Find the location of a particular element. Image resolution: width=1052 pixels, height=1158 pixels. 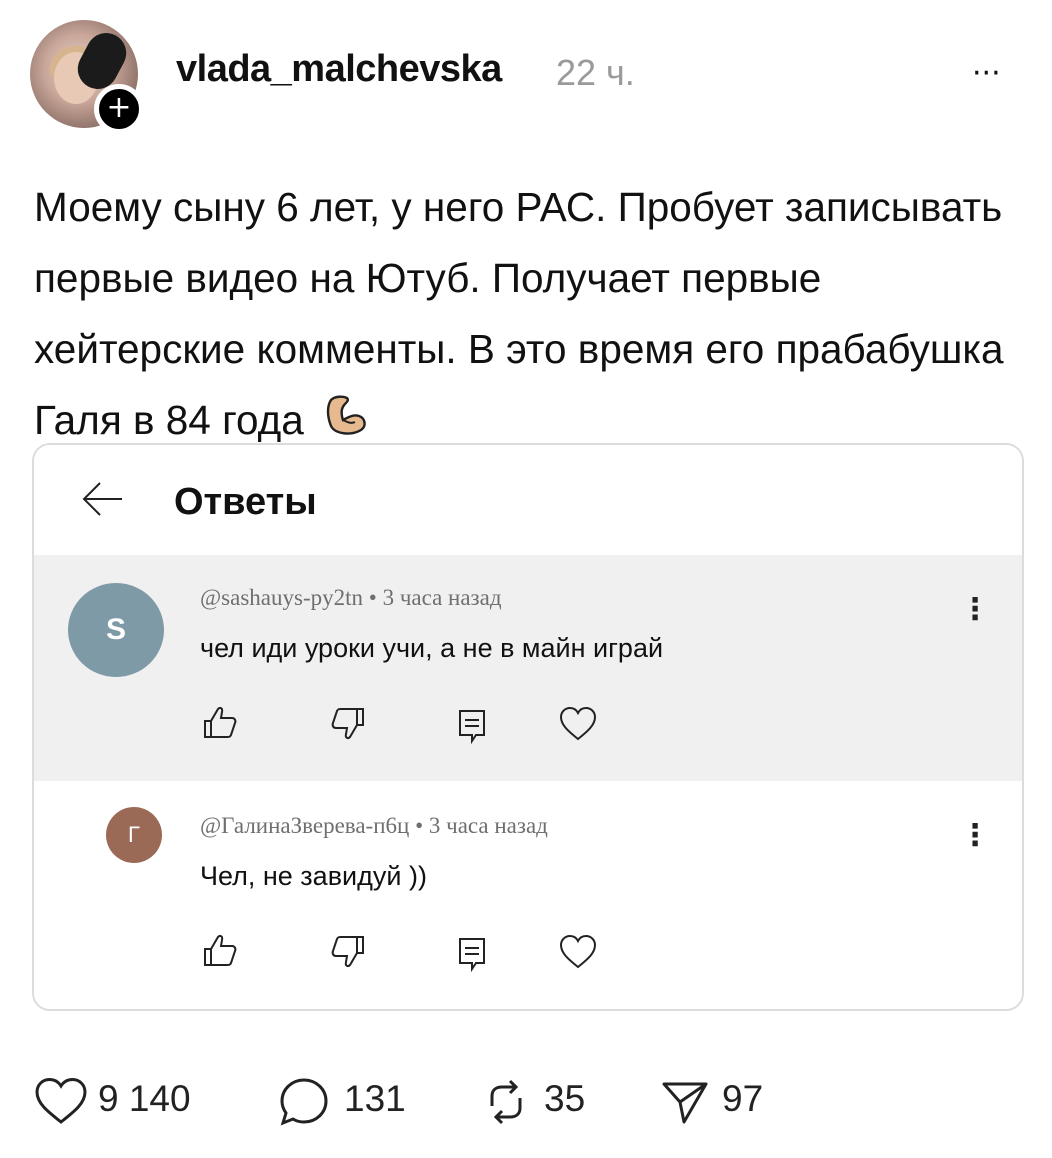

replies-title: Ответы is located at coordinates (245, 502).